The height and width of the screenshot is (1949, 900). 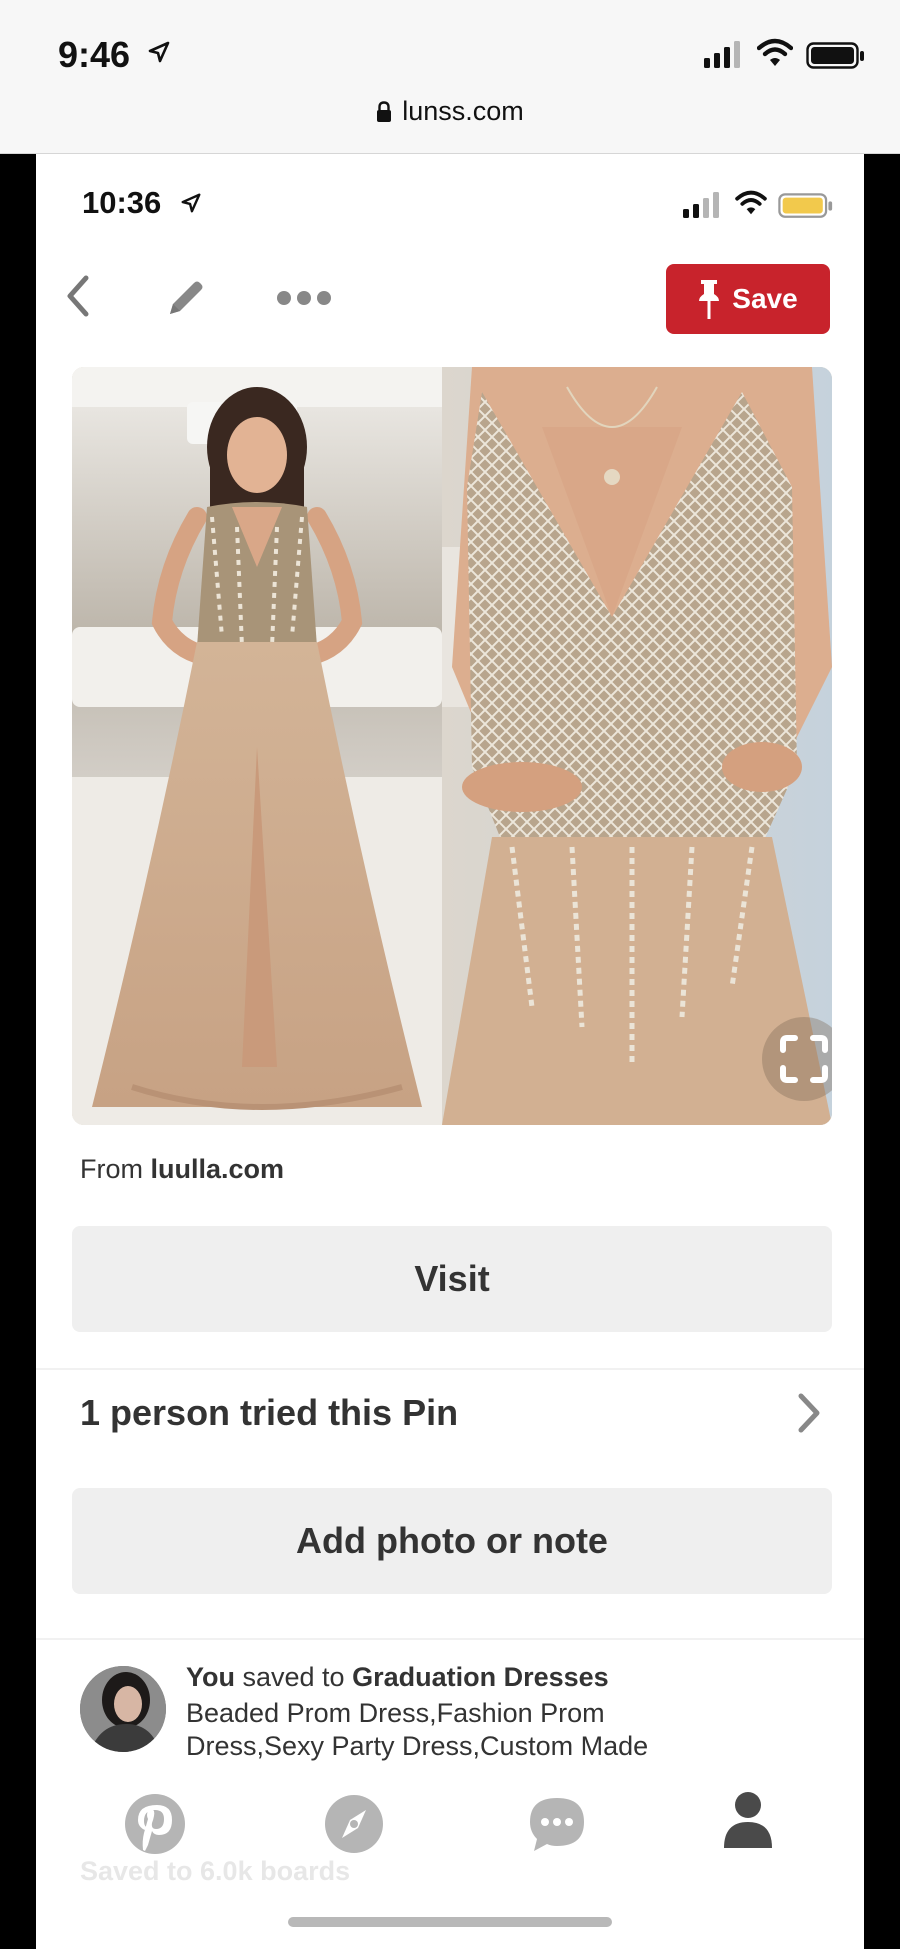 What do you see at coordinates (450, 1639) in the screenshot?
I see `divider` at bounding box center [450, 1639].